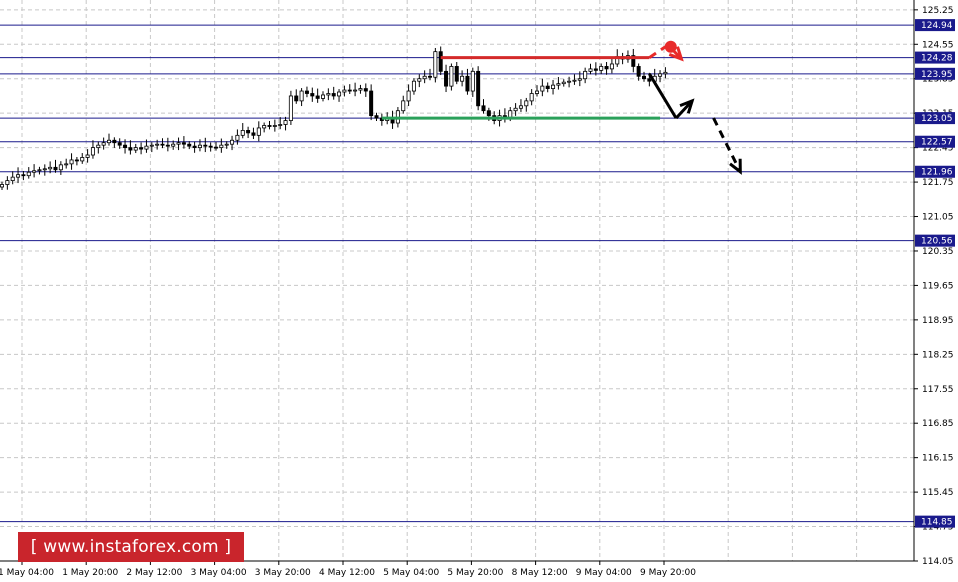  What do you see at coordinates (90, 573) in the screenshot?
I see `x-tick-label: 1 May 20:00` at bounding box center [90, 573].